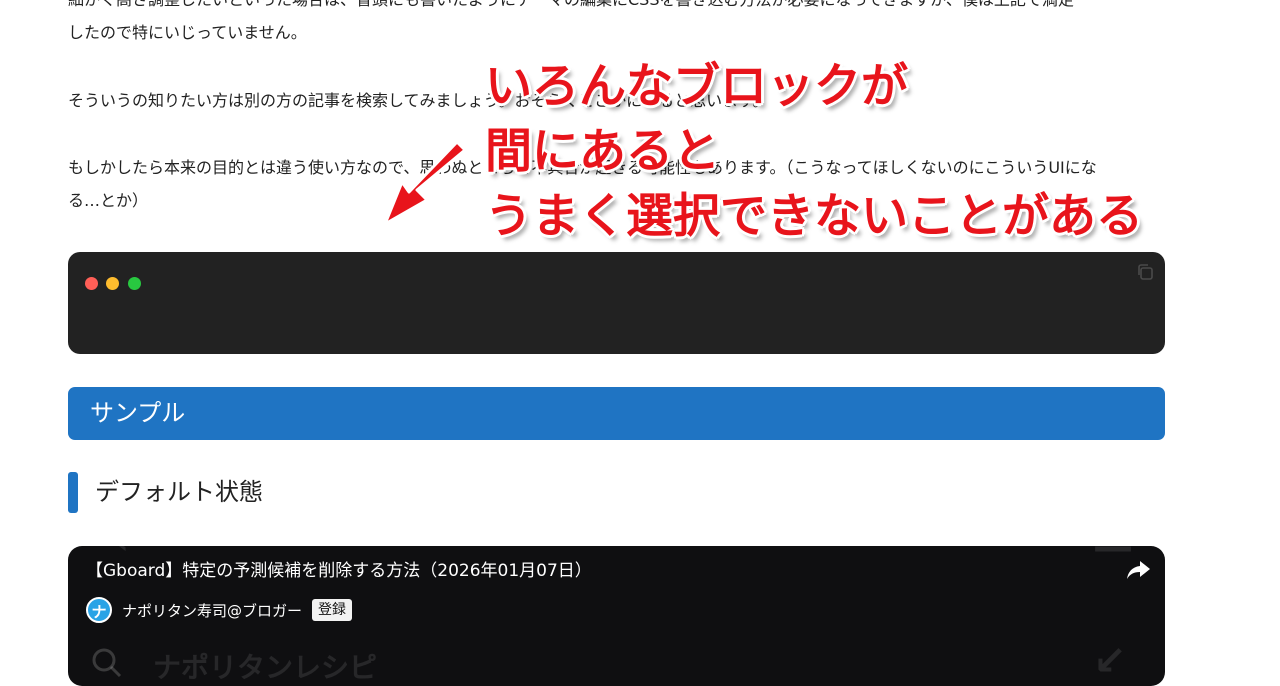 This screenshot has width=1280, height=686. Describe the element at coordinates (602, 151) in the screenshot. I see `annotation-text-line2: 間にあると` at that location.